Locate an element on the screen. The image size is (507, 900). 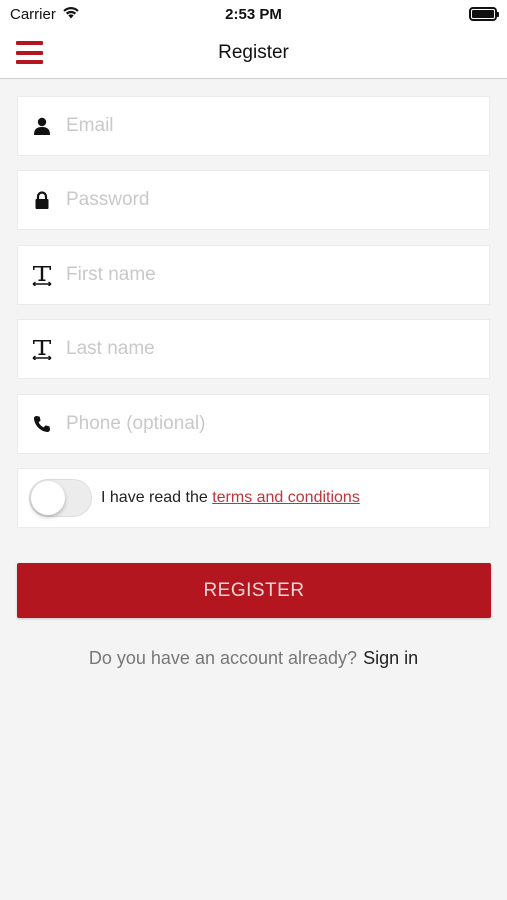
email-field is located at coordinates (253, 126).